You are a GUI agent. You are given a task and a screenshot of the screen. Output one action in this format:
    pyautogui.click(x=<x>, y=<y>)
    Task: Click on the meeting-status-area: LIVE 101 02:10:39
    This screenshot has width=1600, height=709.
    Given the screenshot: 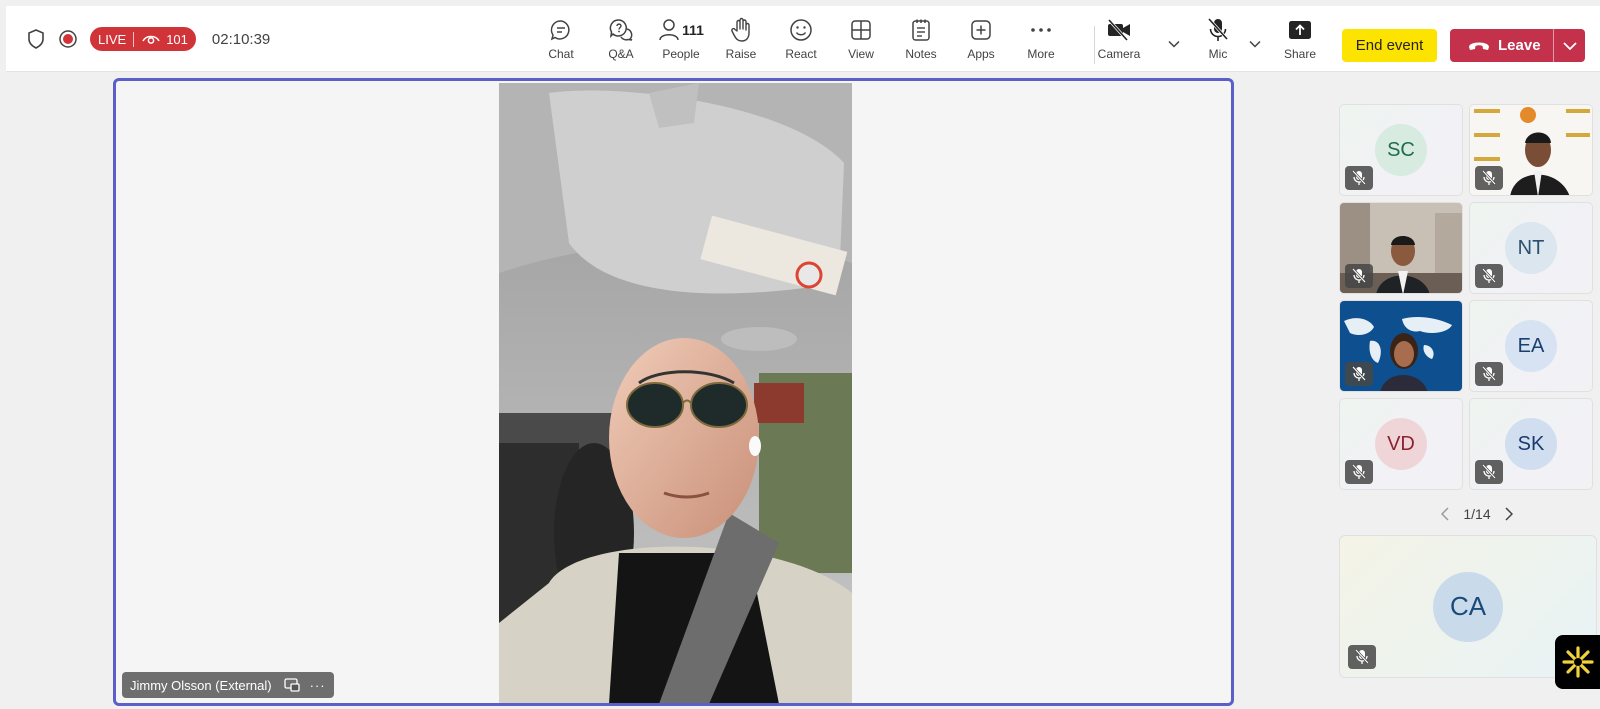 What is the action you would take?
    pyautogui.click(x=145, y=39)
    